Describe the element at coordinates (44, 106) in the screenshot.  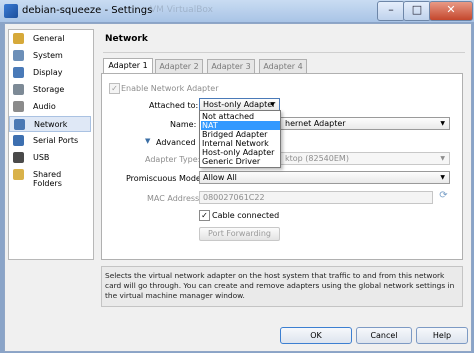
I see `sidebar-item-label: Audio` at that location.